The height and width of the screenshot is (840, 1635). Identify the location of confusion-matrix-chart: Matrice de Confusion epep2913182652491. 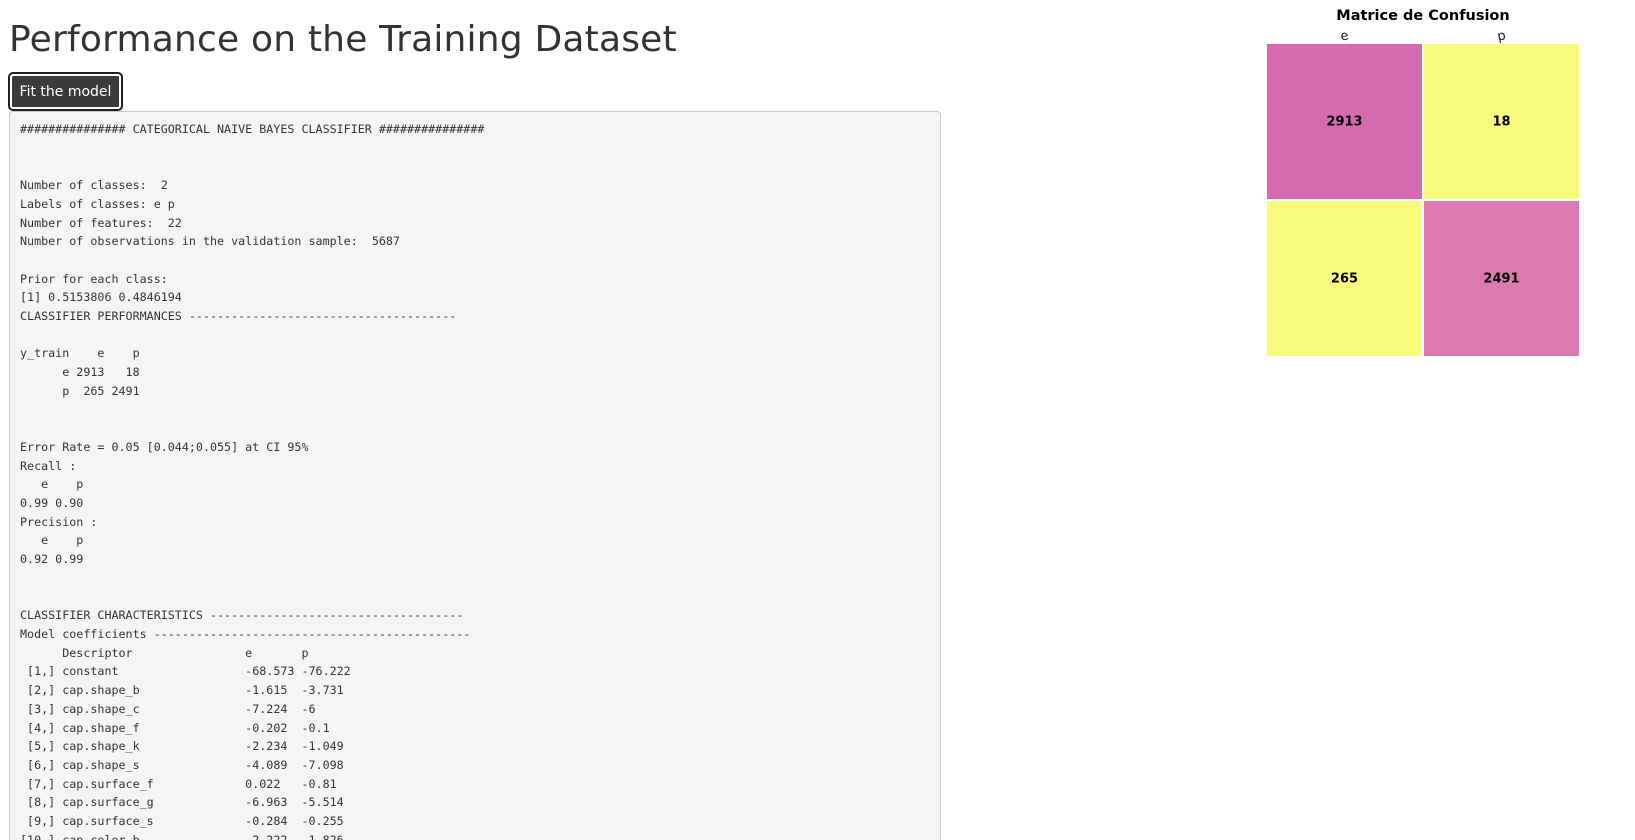
(1438, 190).